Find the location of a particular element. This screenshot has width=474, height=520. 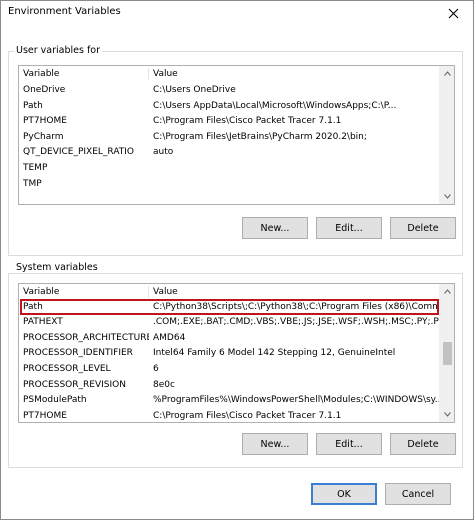

variable-name-cell: PyCharm is located at coordinates (43, 136).